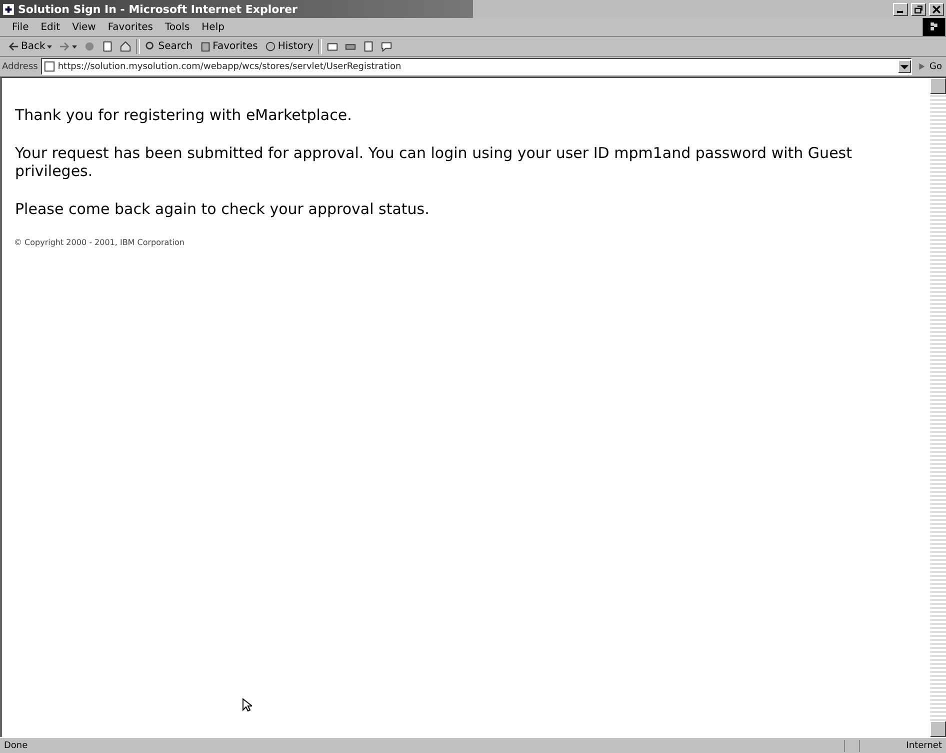  I want to click on menu-item: View, so click(84, 27).